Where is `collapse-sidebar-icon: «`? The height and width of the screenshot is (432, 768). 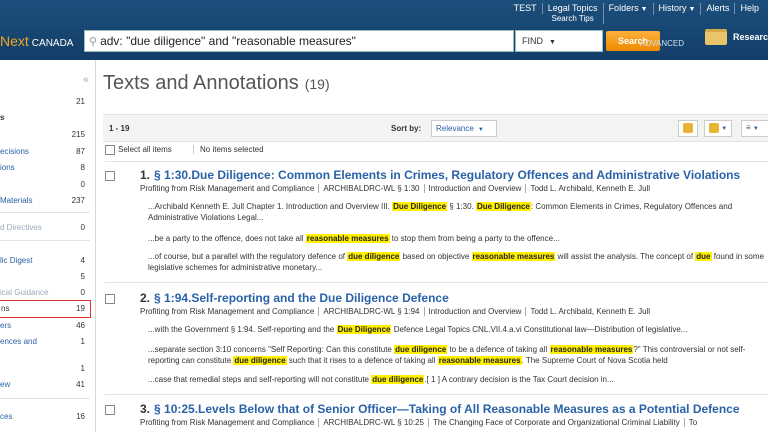 collapse-sidebar-icon: « is located at coordinates (86, 80).